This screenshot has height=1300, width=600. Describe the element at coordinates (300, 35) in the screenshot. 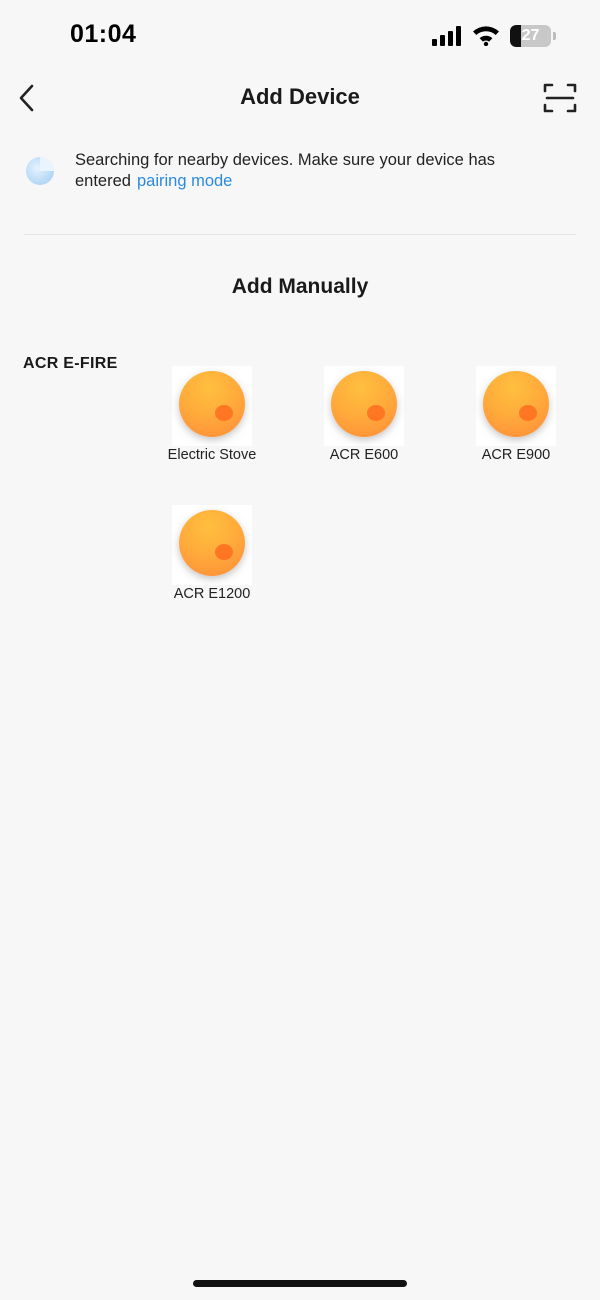

I see `status-bar: 01:04 27` at that location.